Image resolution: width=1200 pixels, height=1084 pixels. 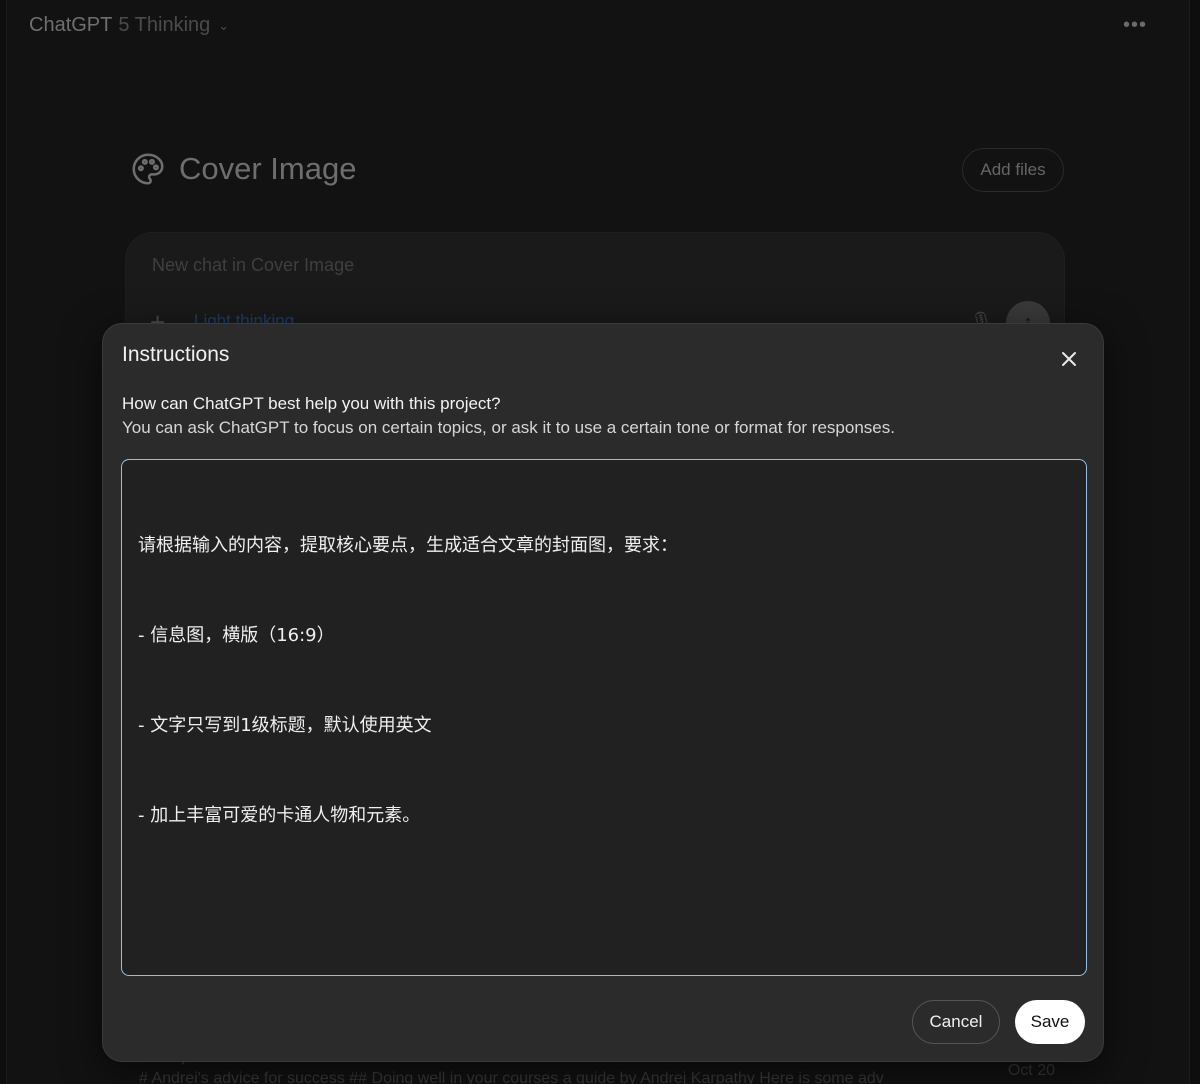 I want to click on more-options-button: •••, so click(x=1135, y=25).